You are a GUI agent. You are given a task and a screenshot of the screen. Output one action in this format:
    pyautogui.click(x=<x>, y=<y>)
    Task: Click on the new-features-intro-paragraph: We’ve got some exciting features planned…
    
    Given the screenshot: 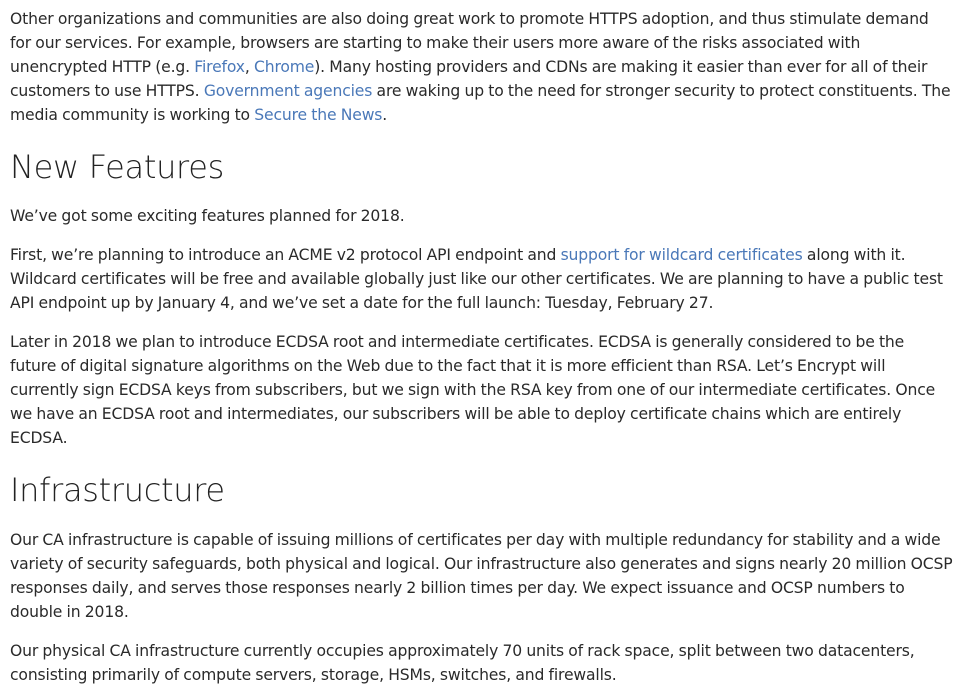 What is the action you would take?
    pyautogui.click(x=207, y=216)
    